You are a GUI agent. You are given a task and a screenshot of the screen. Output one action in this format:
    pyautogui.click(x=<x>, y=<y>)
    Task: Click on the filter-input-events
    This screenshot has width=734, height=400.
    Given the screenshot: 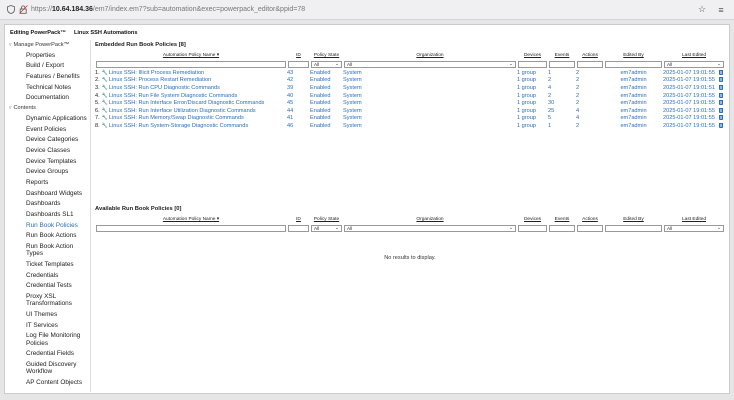 What is the action you would take?
    pyautogui.click(x=562, y=228)
    